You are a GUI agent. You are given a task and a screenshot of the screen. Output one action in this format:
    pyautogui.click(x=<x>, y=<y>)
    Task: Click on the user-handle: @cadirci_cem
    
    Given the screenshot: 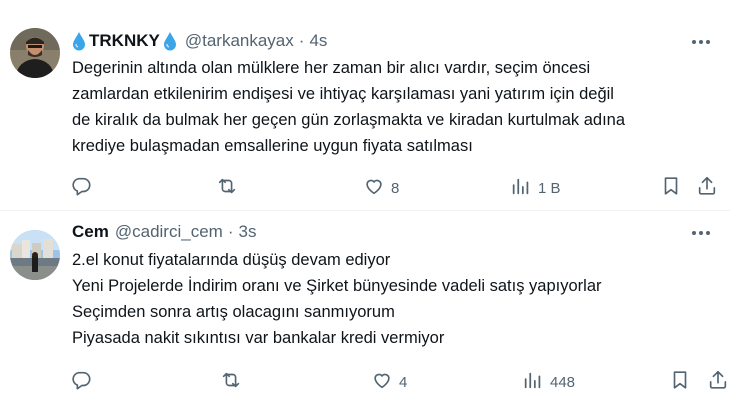 What is the action you would take?
    pyautogui.click(x=169, y=232)
    